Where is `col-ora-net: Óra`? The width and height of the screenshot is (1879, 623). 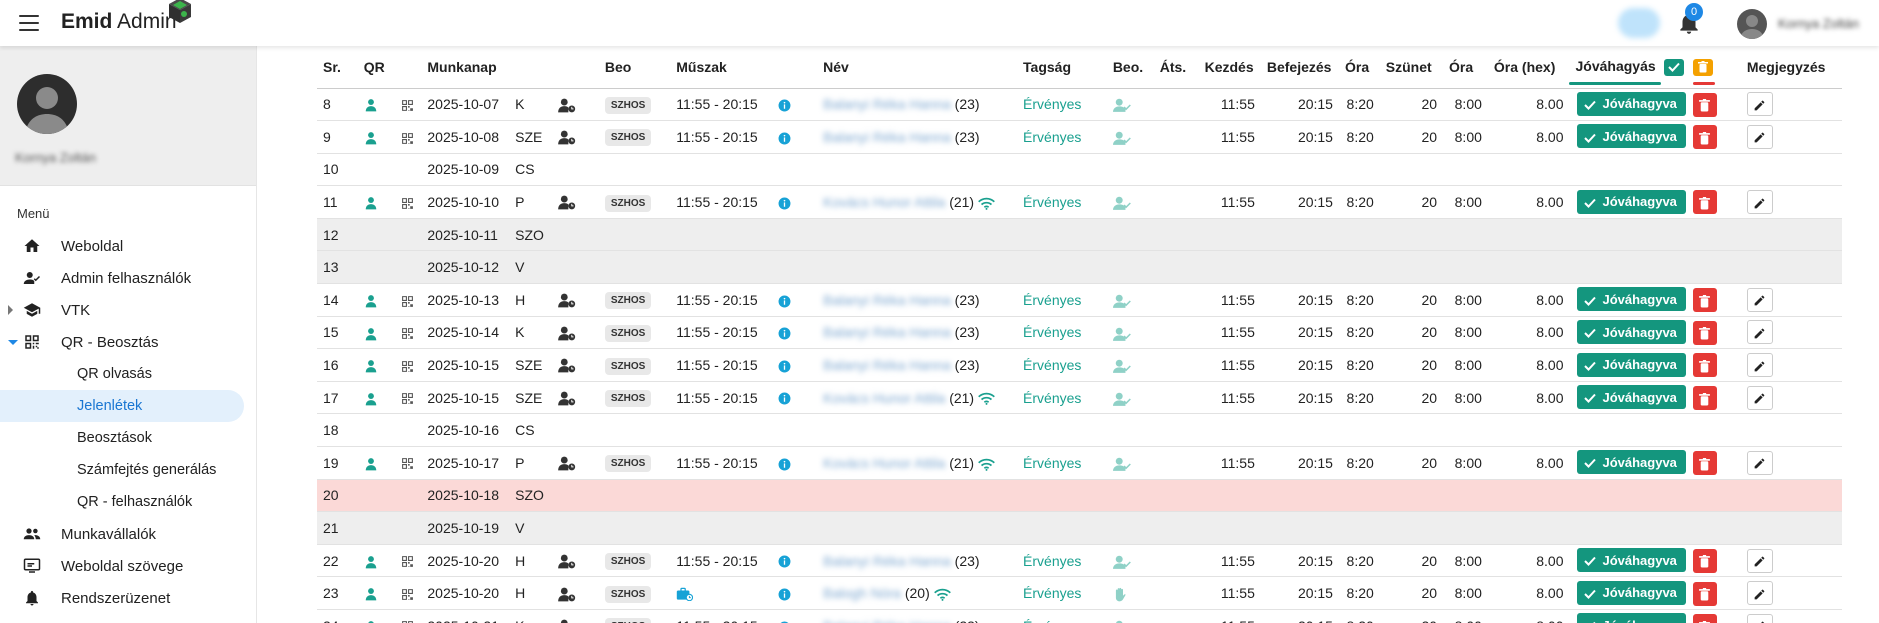
col-ora-net: Óra is located at coordinates (1465, 67).